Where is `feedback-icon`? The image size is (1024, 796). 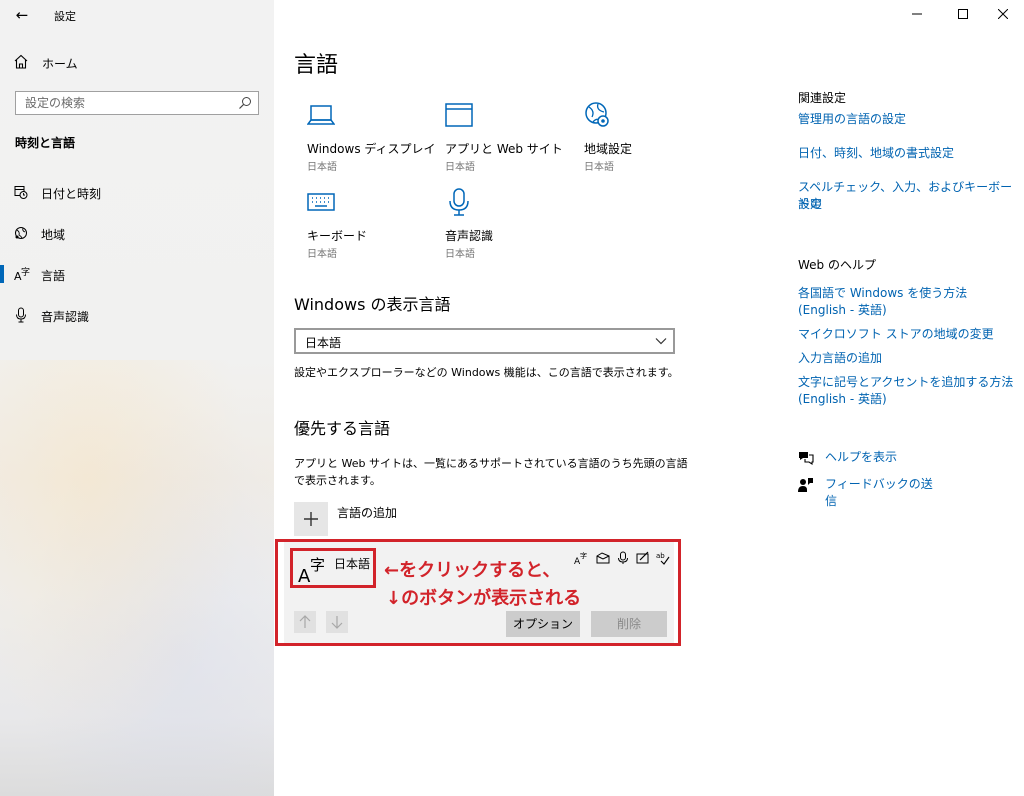 feedback-icon is located at coordinates (806, 486).